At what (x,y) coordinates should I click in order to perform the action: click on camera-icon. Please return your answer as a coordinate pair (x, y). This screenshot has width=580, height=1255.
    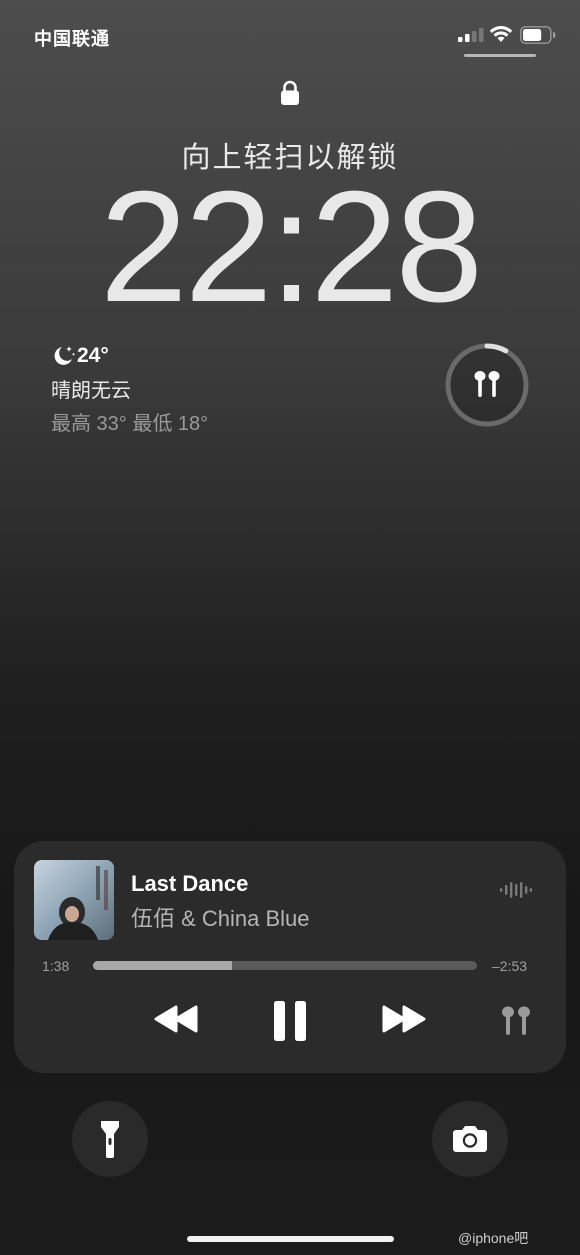
    Looking at the image, I should click on (470, 1139).